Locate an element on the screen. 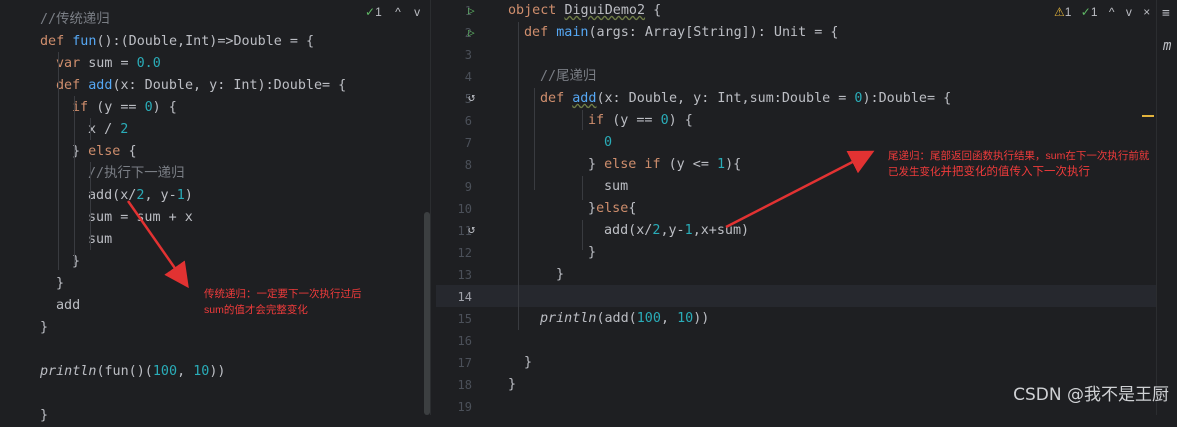 The width and height of the screenshot is (1177, 427). annotation-line: sum的值才会完整变化 is located at coordinates (256, 310).